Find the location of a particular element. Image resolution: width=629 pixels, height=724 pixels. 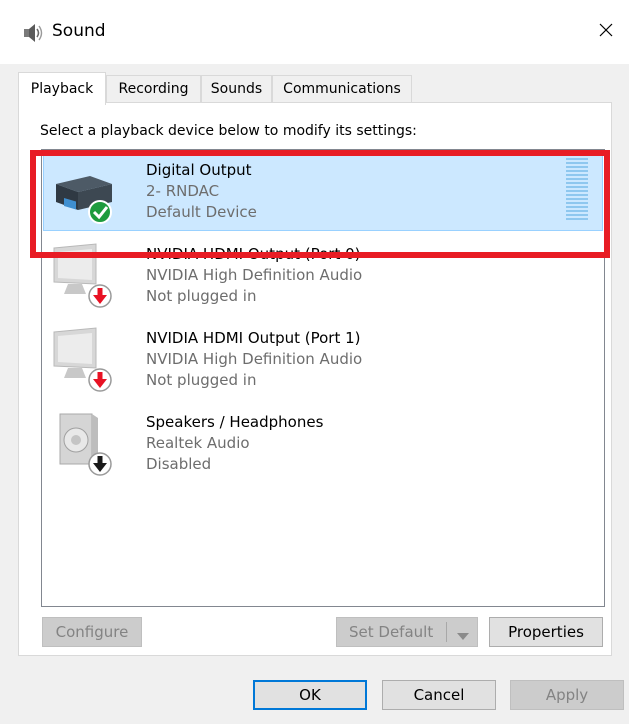

selection-highlight is located at coordinates (323, 191).